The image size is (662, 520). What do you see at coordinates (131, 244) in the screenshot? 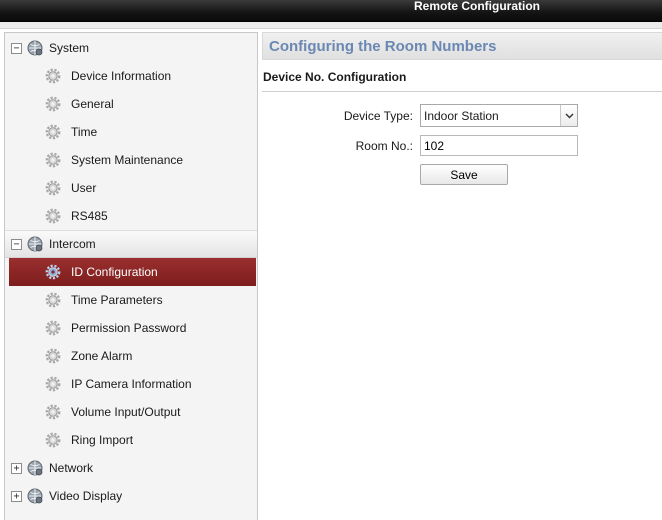
I see `tree-group-intercom: − Intercom` at bounding box center [131, 244].